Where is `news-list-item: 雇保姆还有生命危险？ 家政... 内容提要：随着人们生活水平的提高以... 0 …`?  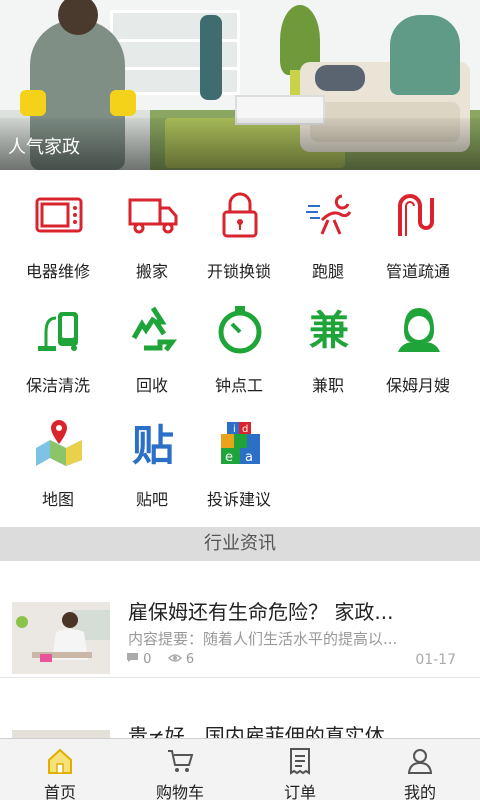
news-list-item: 雇保姆还有生命危险？ 家政... 内容提要：随着人们生活水平的提高以... 0 … is located at coordinates (240, 623).